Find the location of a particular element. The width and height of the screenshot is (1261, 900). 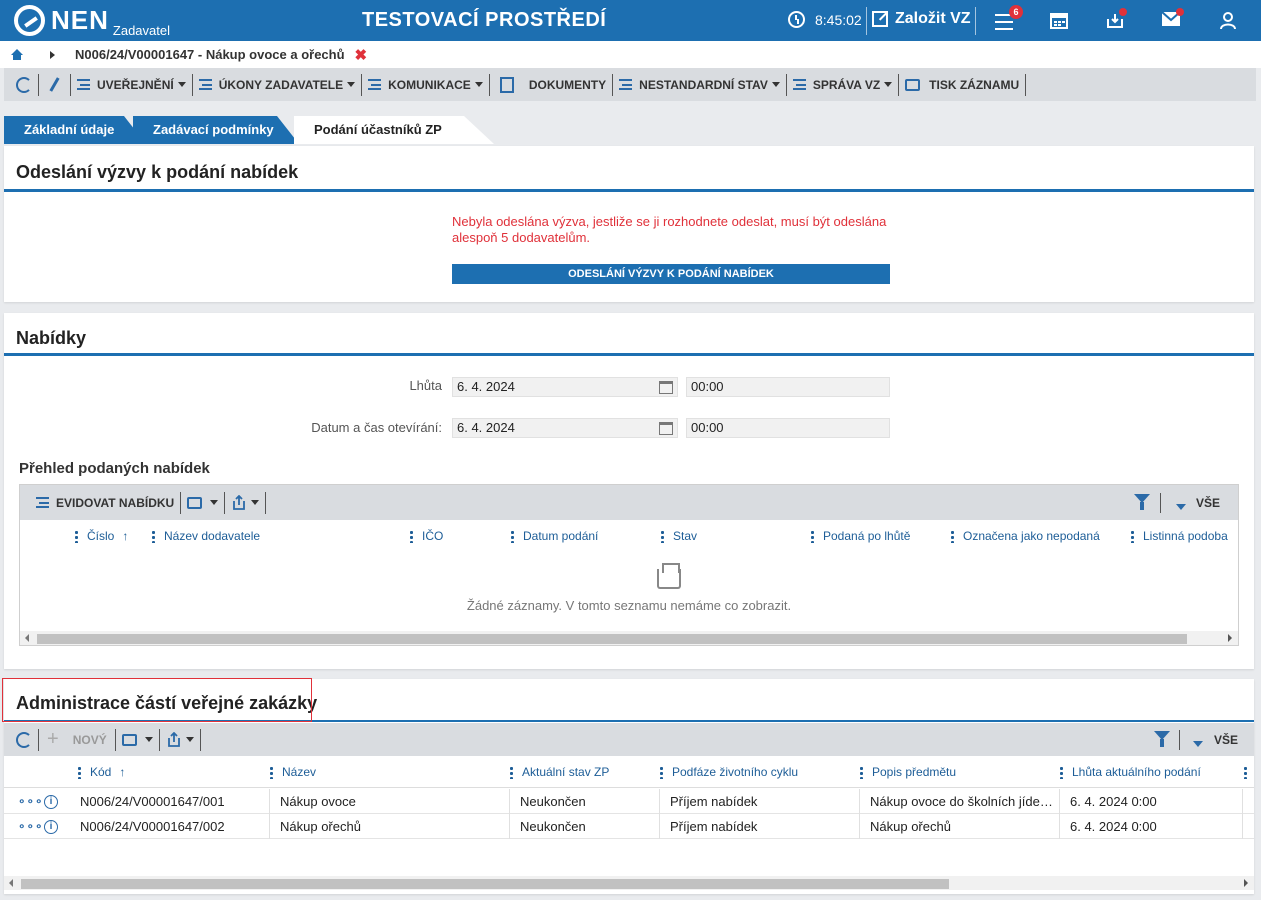

column-paper-form: Listinná podoba is located at coordinates (1184, 536).